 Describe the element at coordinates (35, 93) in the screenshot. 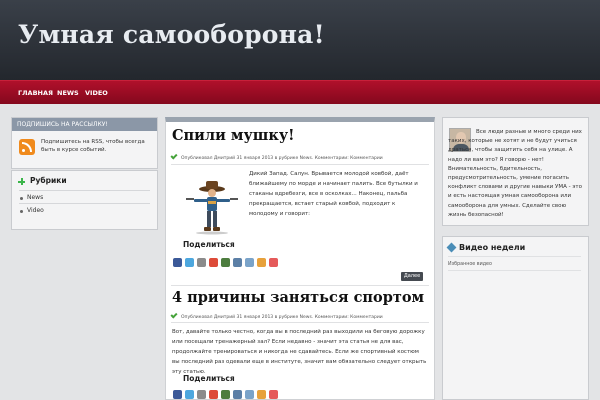

I see `nav-item-home: ГЛАВНАЯ` at that location.